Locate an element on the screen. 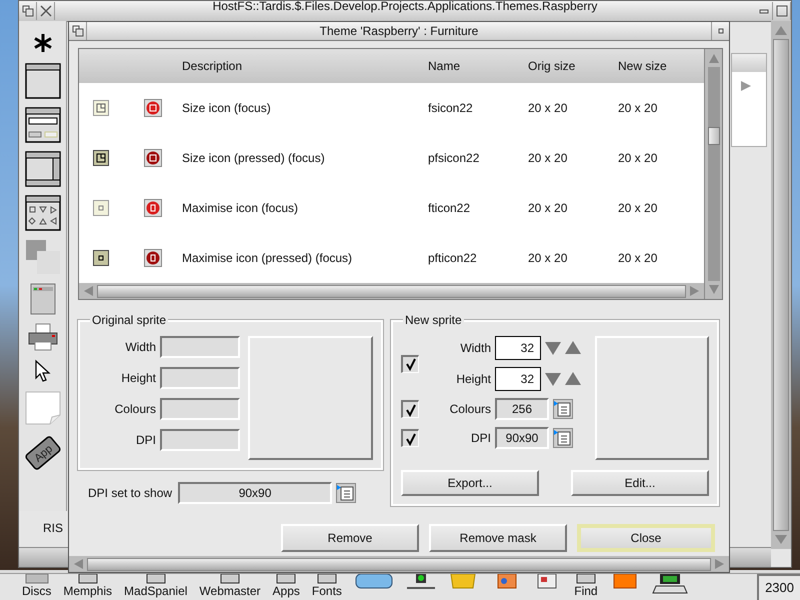 The height and width of the screenshot is (600, 800). panel-icon is located at coordinates (43, 299).